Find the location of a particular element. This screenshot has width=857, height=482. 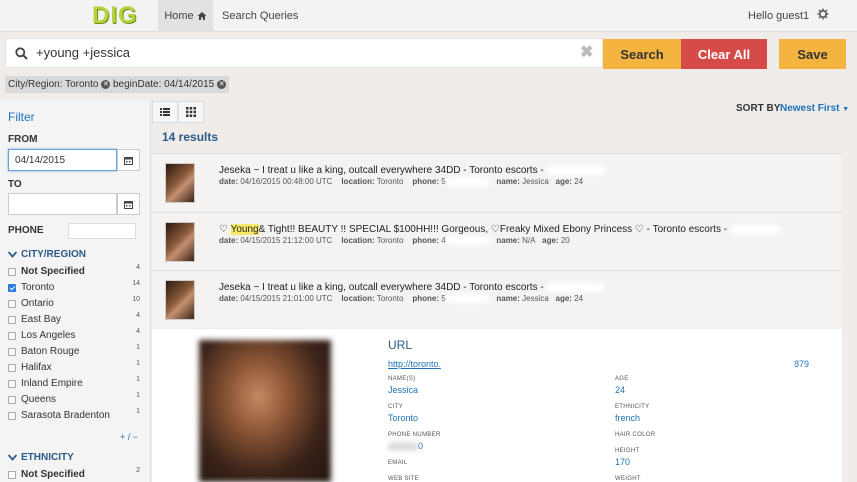

facet-city-east-bay: East Bay 4 is located at coordinates (75, 320).